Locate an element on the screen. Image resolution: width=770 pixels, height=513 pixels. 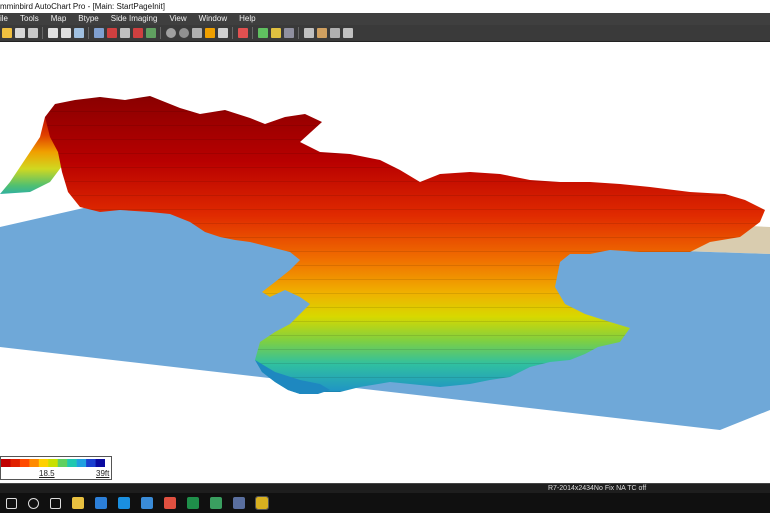
menu-map: Map is located at coordinates (59, 19).